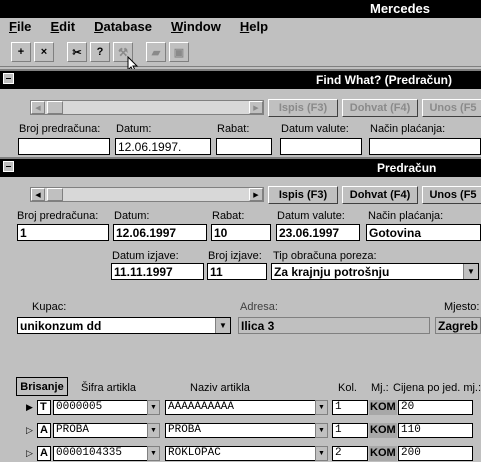 This screenshot has height=462, width=481. Describe the element at coordinates (235, 256) in the screenshot. I see `broj-izjave-label: Broj izjave:` at that location.